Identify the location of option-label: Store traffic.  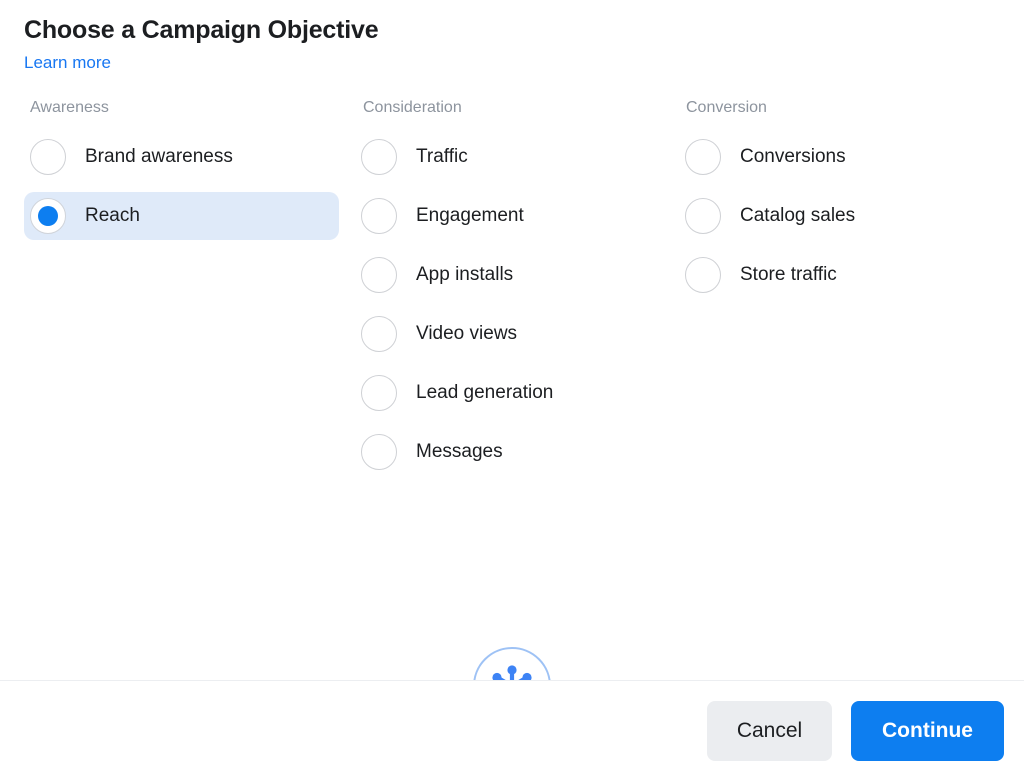
(788, 274).